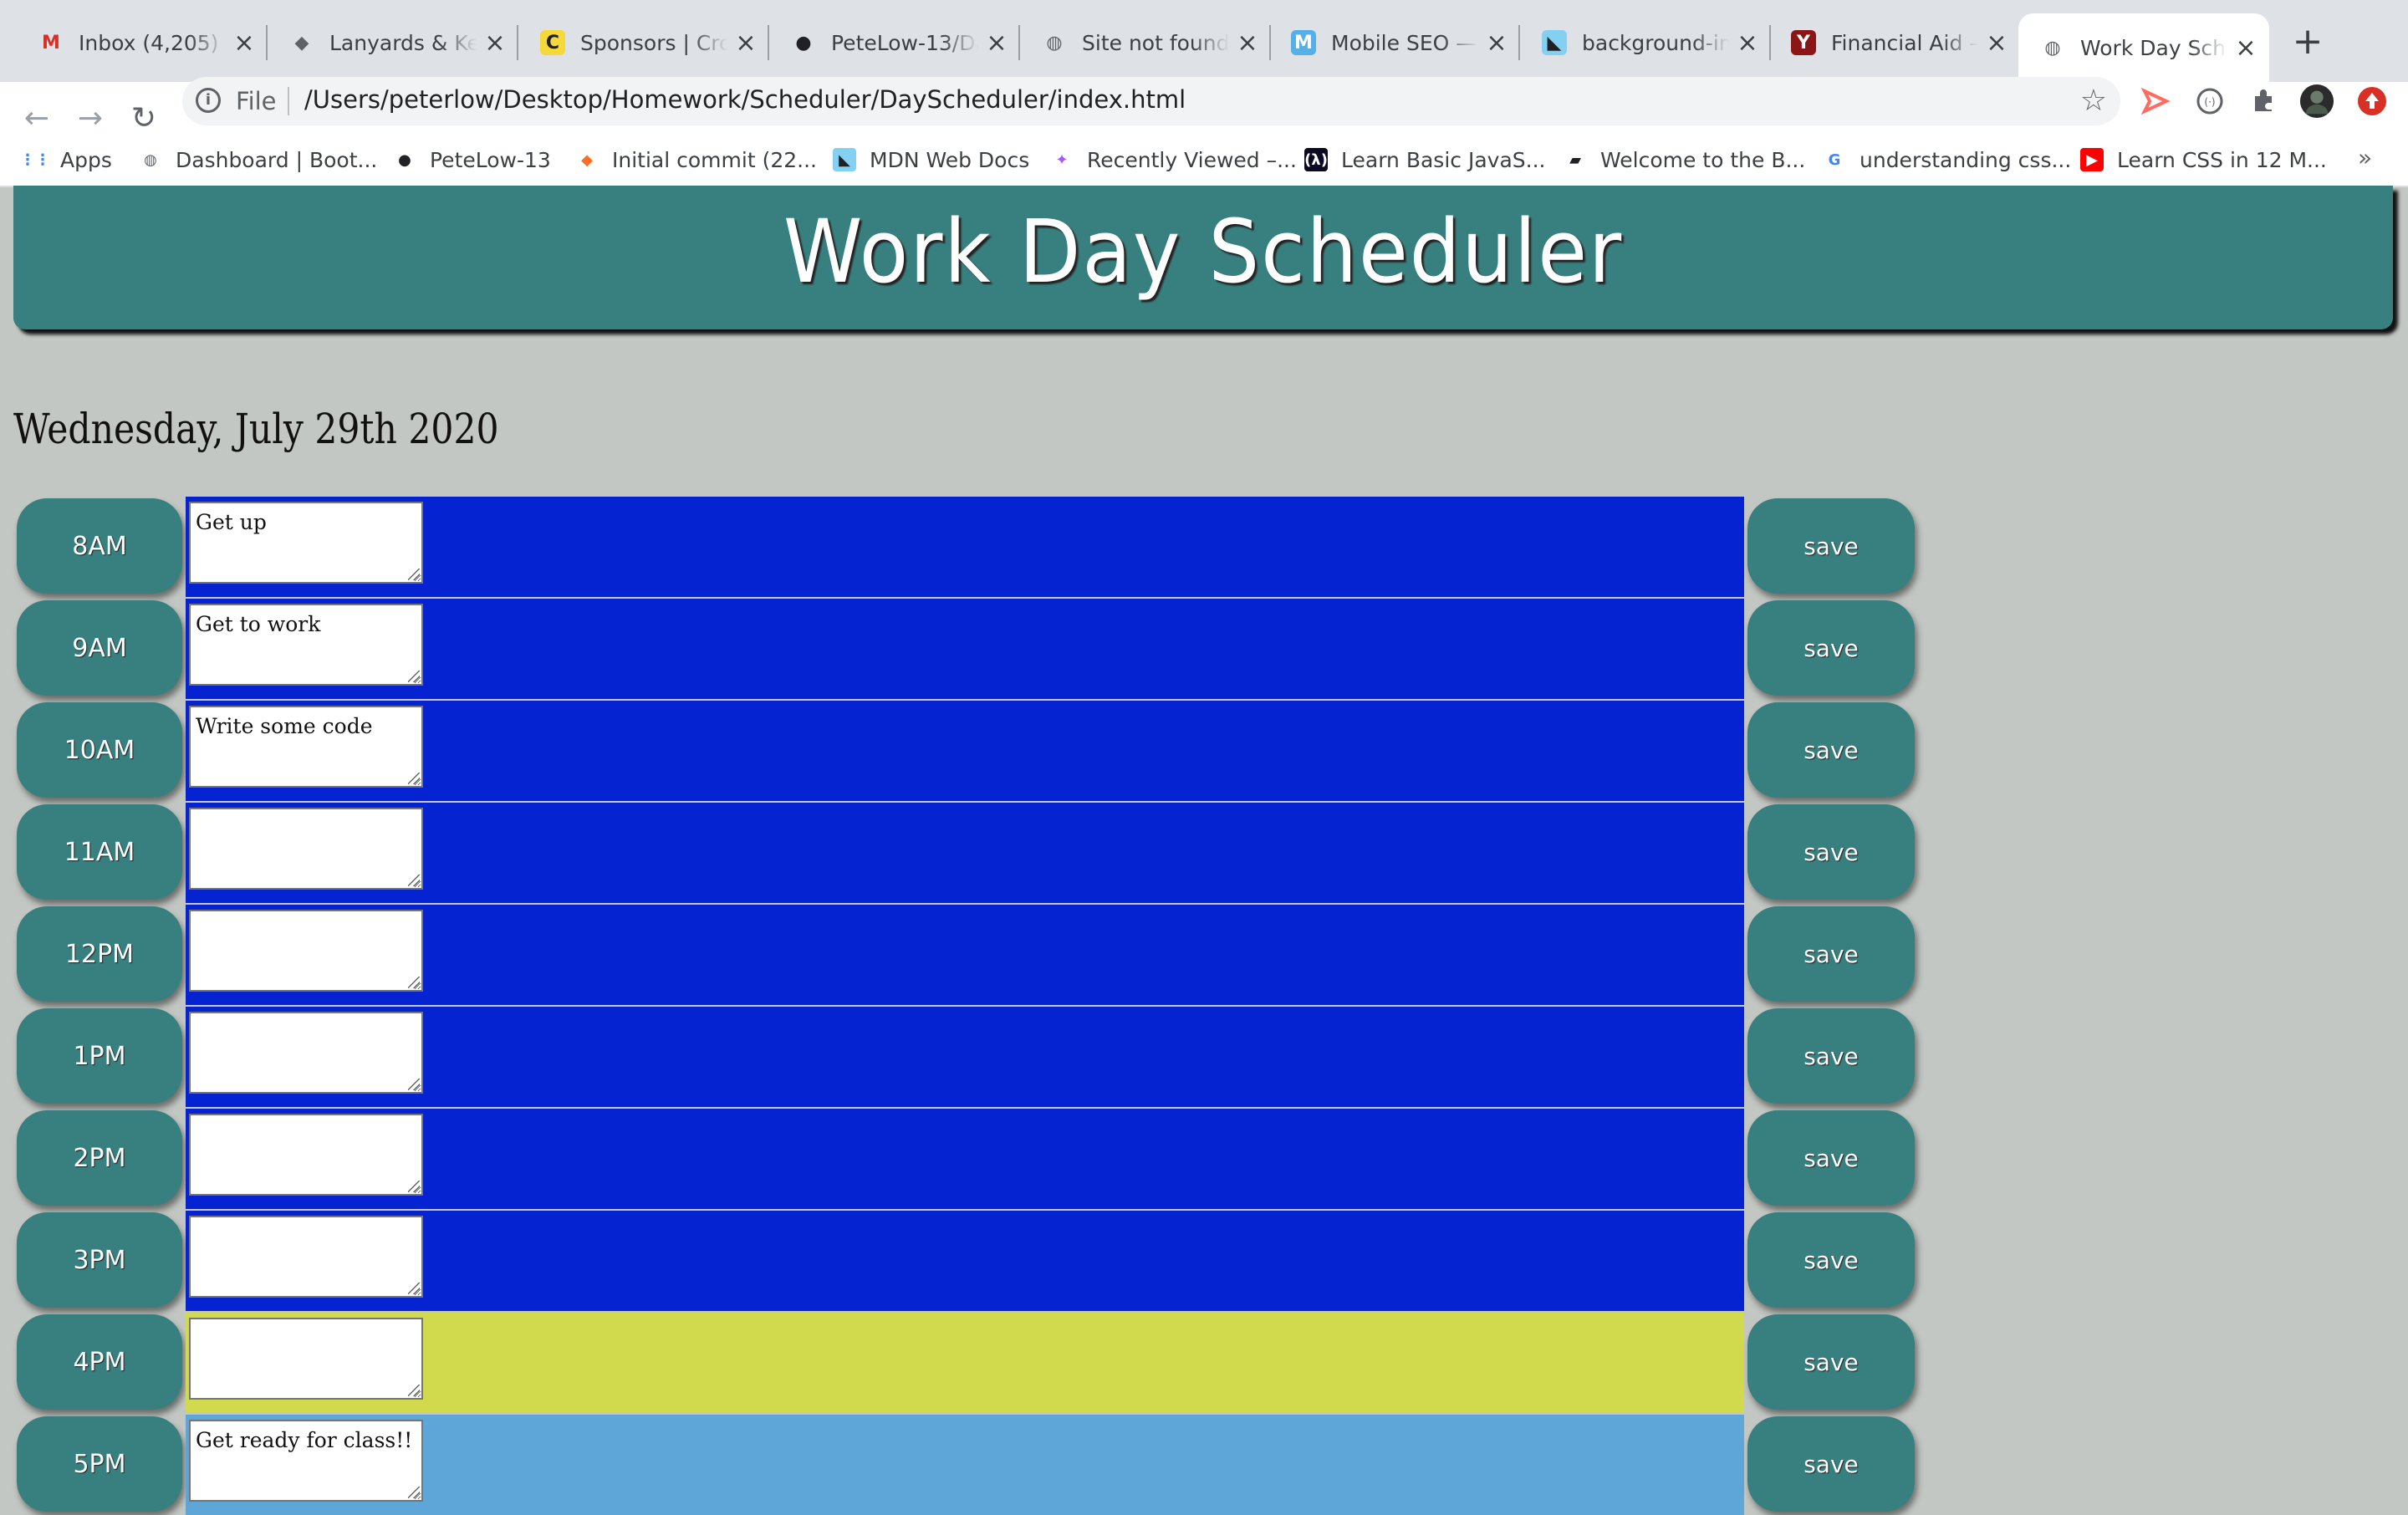  Describe the element at coordinates (143, 42) in the screenshot. I see `browser-tab: M Inbox (4,205) - ×` at that location.